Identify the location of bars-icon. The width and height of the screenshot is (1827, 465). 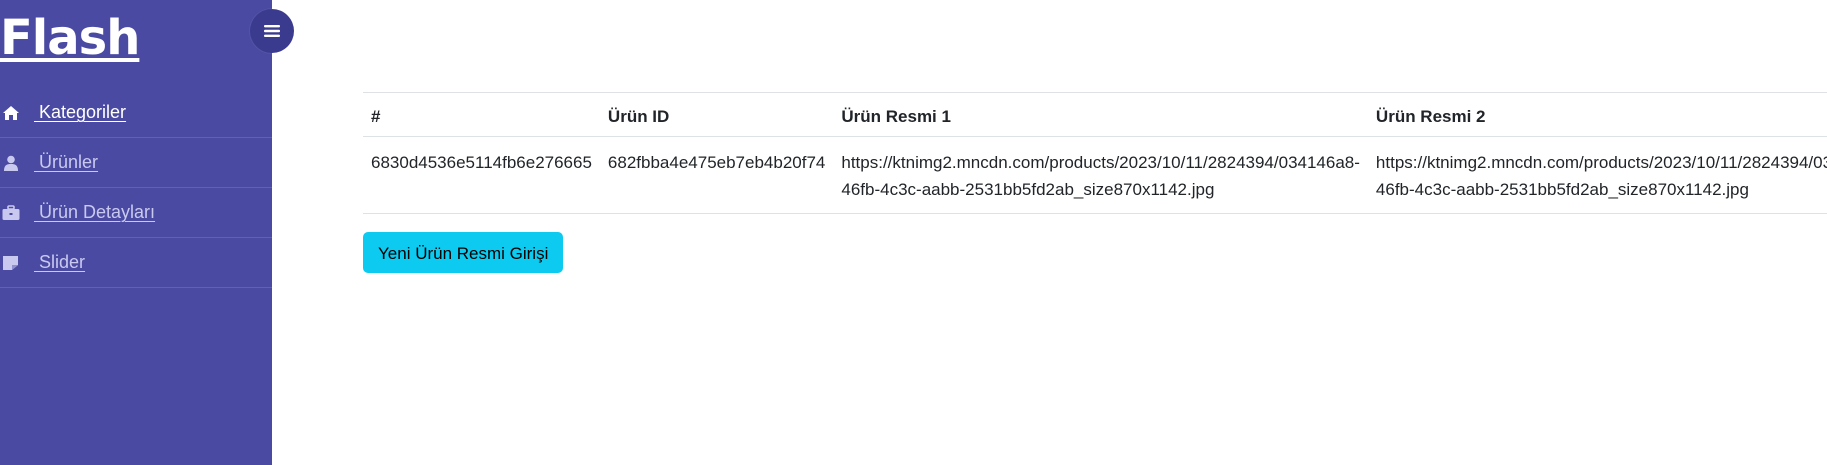
(272, 31).